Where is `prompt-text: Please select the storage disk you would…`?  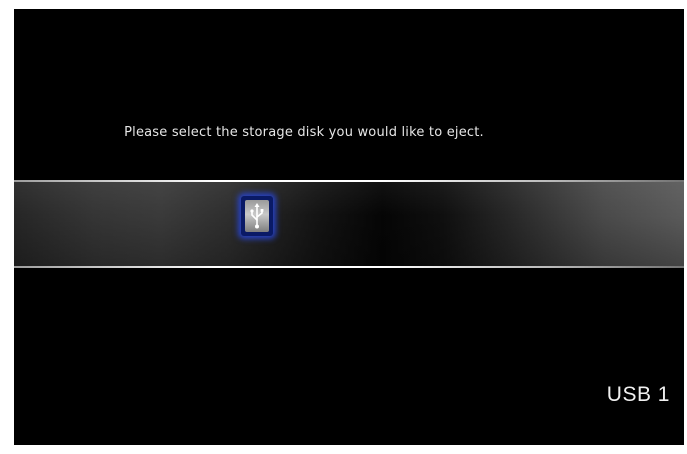 prompt-text: Please select the storage disk you would… is located at coordinates (304, 132).